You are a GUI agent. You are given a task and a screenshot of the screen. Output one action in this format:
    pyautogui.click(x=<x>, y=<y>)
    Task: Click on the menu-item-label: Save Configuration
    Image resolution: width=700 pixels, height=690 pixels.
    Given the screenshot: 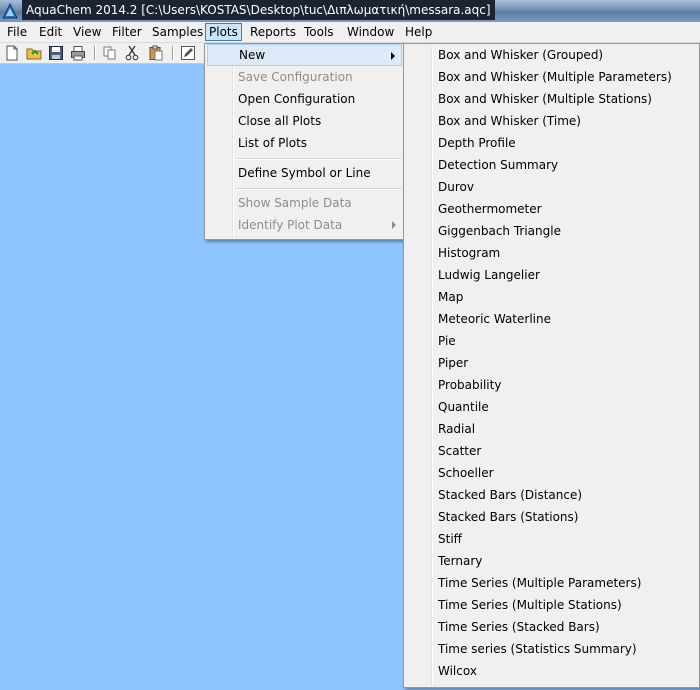 What is the action you would take?
    pyautogui.click(x=295, y=77)
    